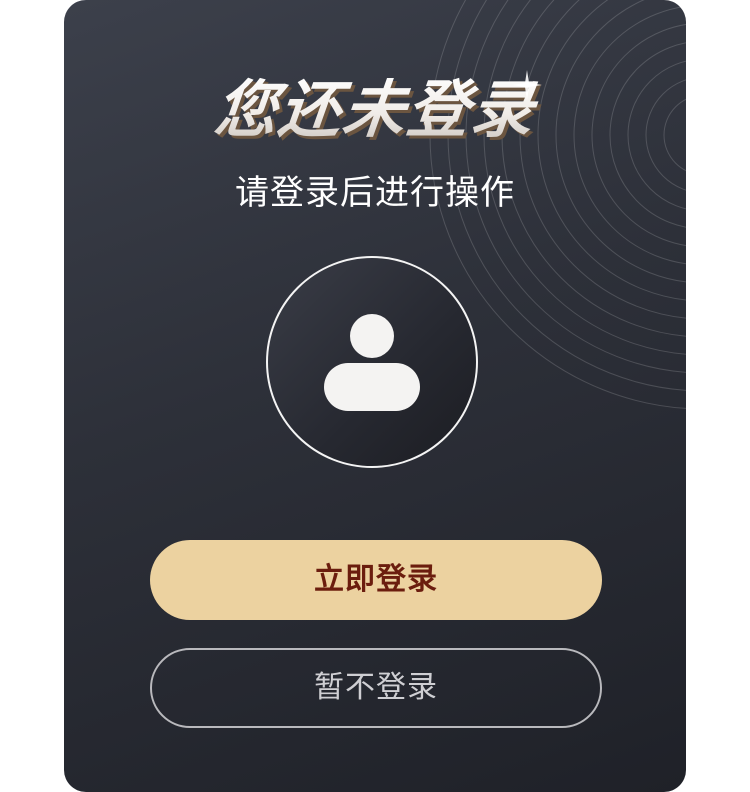  I want to click on login-now-button: 立即登录, so click(376, 580).